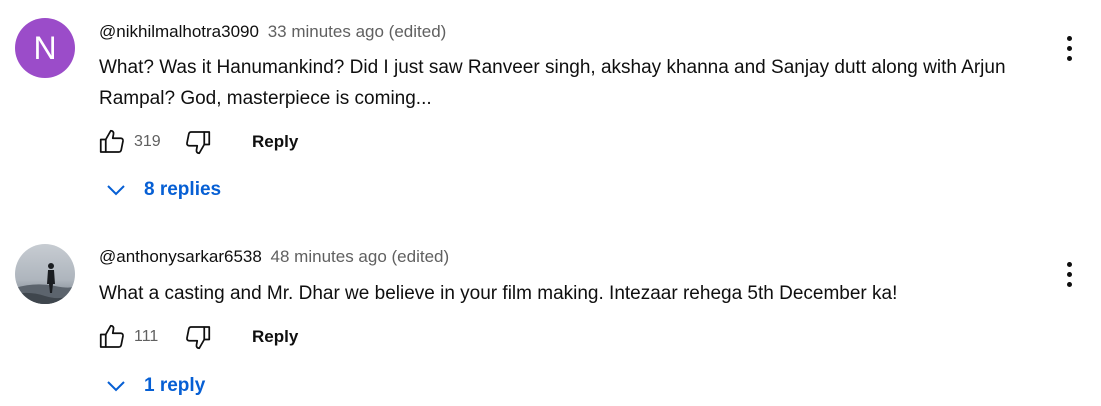 The image size is (1101, 406). What do you see at coordinates (360, 256) in the screenshot?
I see `comment-time: 48 minutes ago (edited)` at bounding box center [360, 256].